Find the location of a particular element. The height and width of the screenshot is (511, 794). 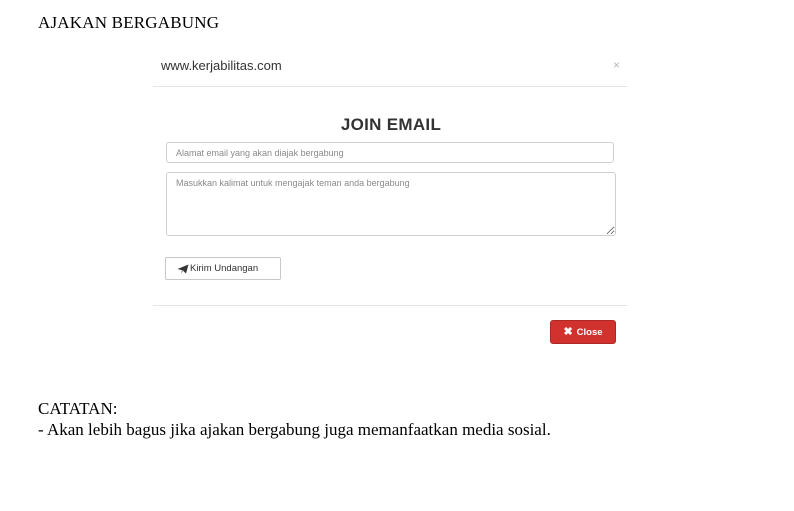

note-title: CATATAN: is located at coordinates (78, 408).